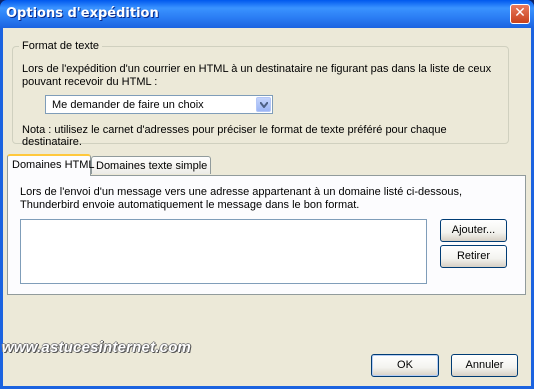  I want to click on close-button: ✕, so click(520, 14).